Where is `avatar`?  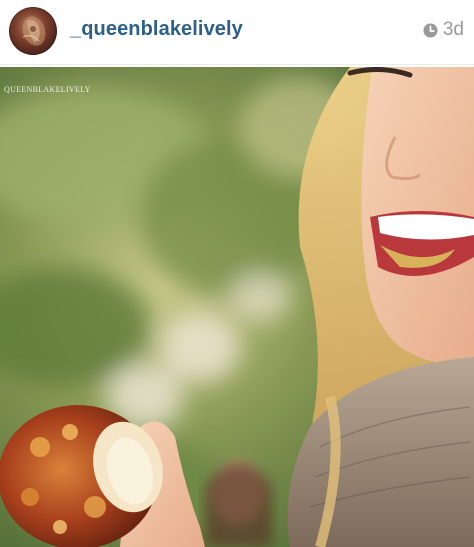 avatar is located at coordinates (33, 31).